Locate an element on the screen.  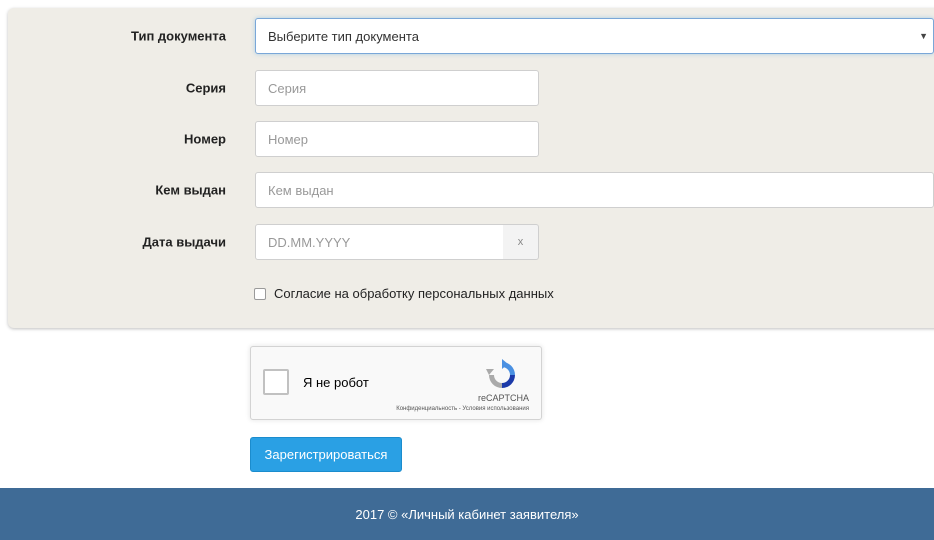
issue-date-label-wrap: Дата выдачи is located at coordinates (113, 242).